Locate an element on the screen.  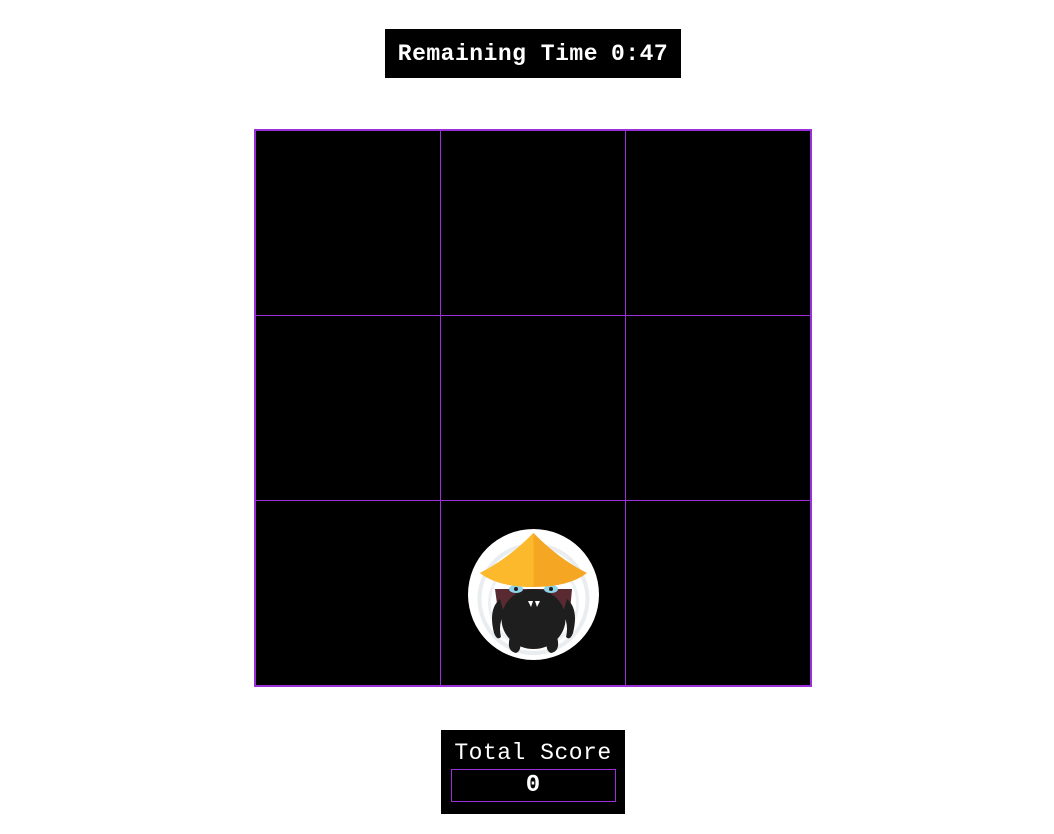
total-score-value: 0 is located at coordinates (533, 785).